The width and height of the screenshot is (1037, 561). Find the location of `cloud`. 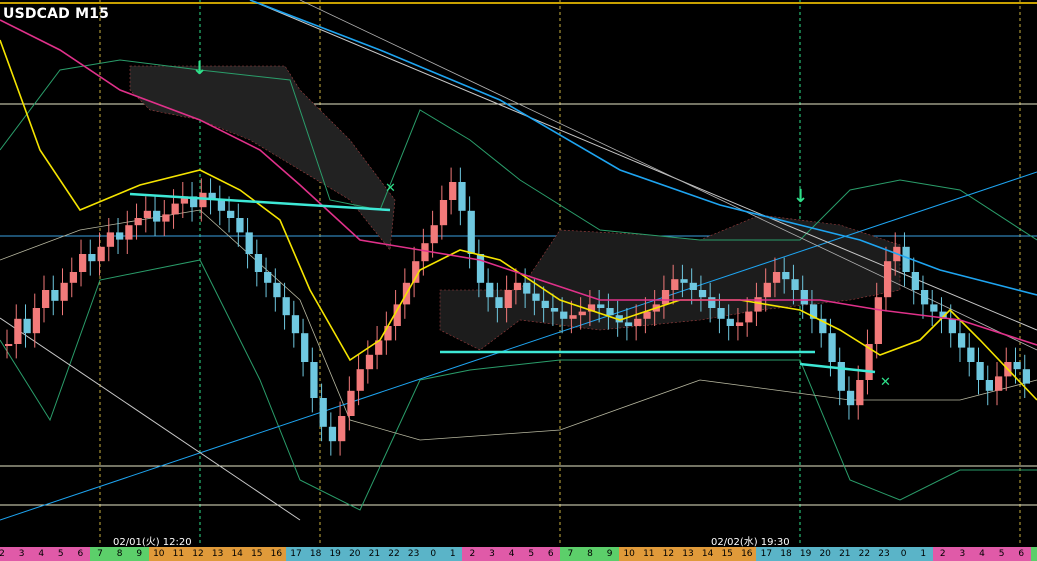

cloud is located at coordinates (670, 282).